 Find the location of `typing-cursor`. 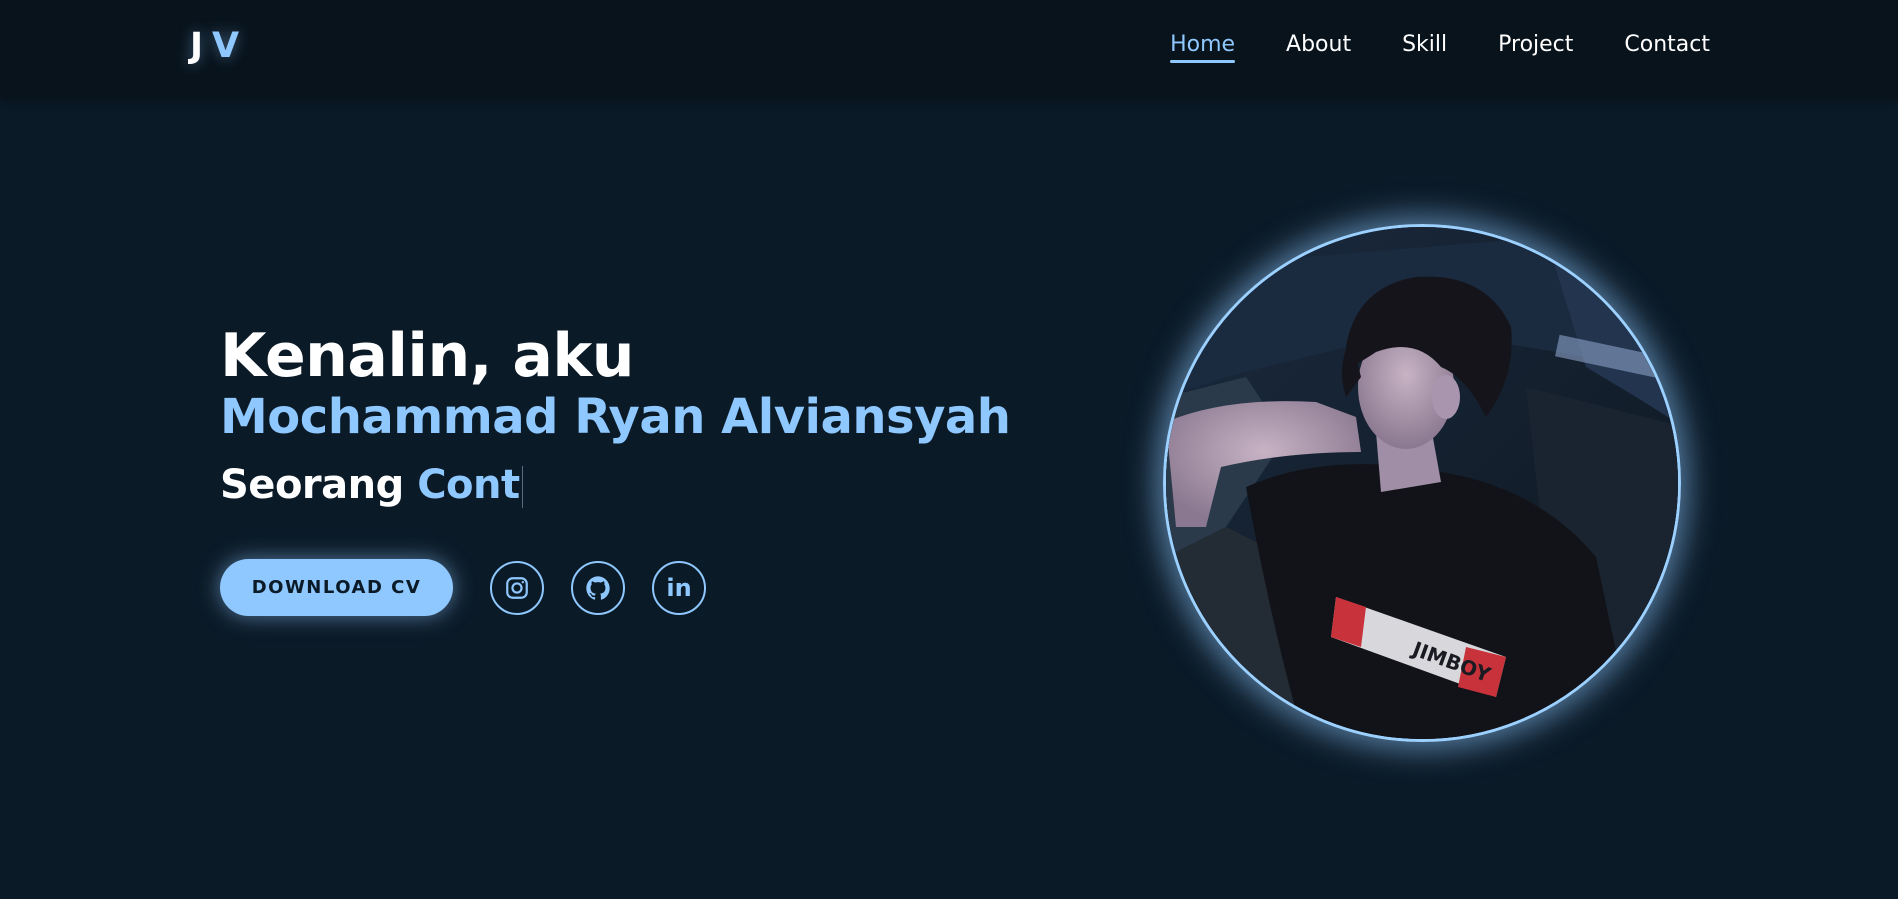

typing-cursor is located at coordinates (522, 486).